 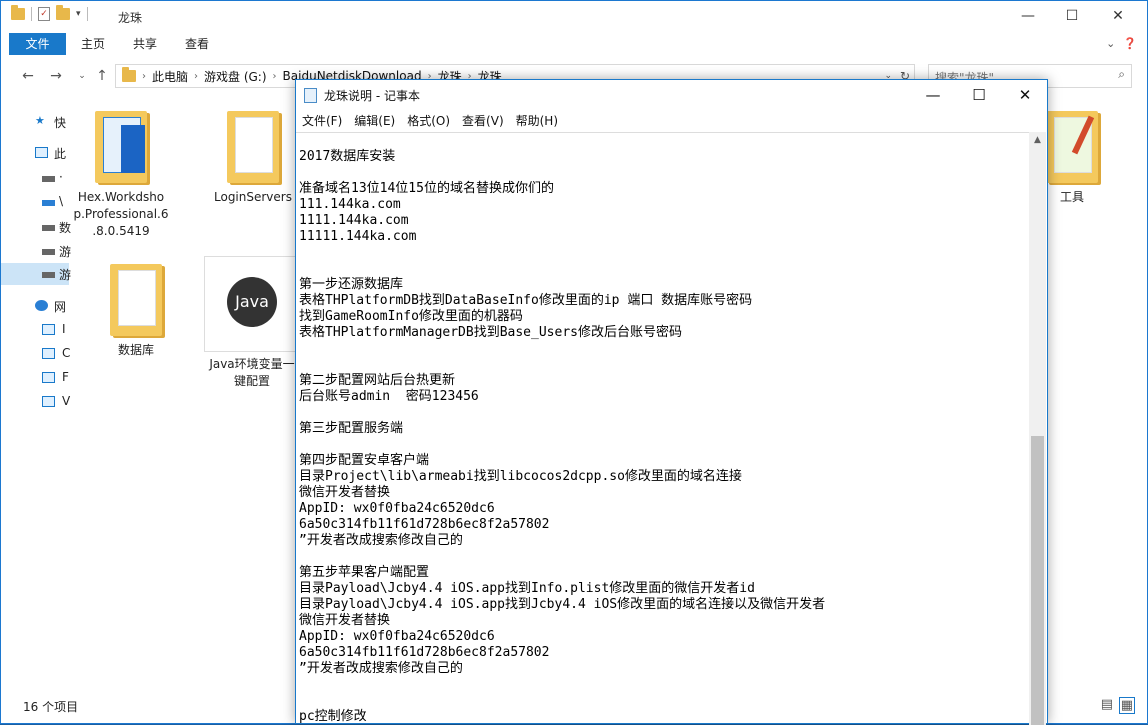 What do you see at coordinates (60, 123) in the screenshot?
I see `sidebar-label: 快` at bounding box center [60, 123].